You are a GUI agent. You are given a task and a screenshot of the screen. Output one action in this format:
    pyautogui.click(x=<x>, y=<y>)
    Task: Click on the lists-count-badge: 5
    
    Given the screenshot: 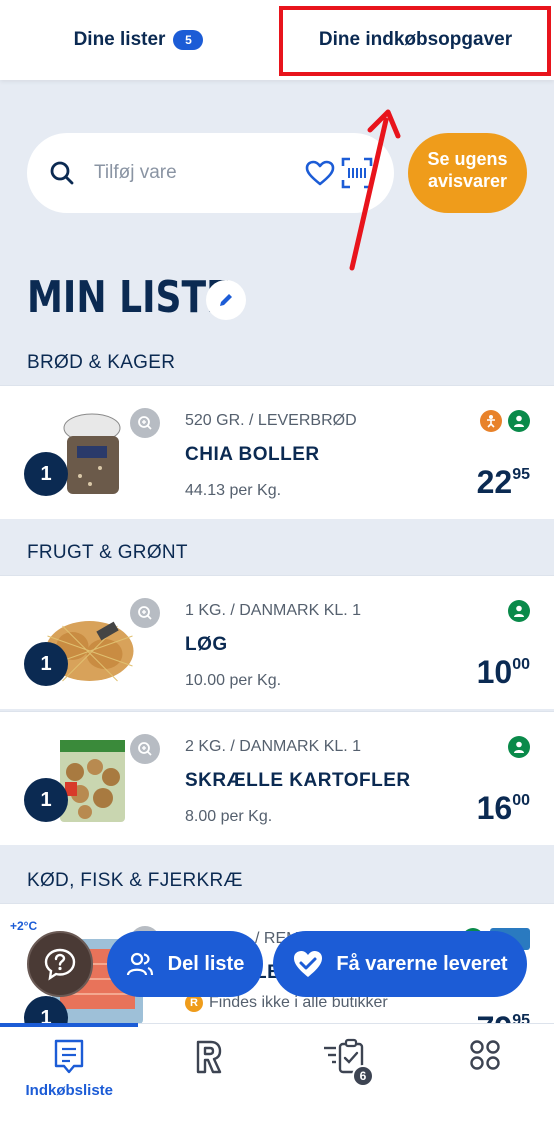 What is the action you would take?
    pyautogui.click(x=188, y=40)
    